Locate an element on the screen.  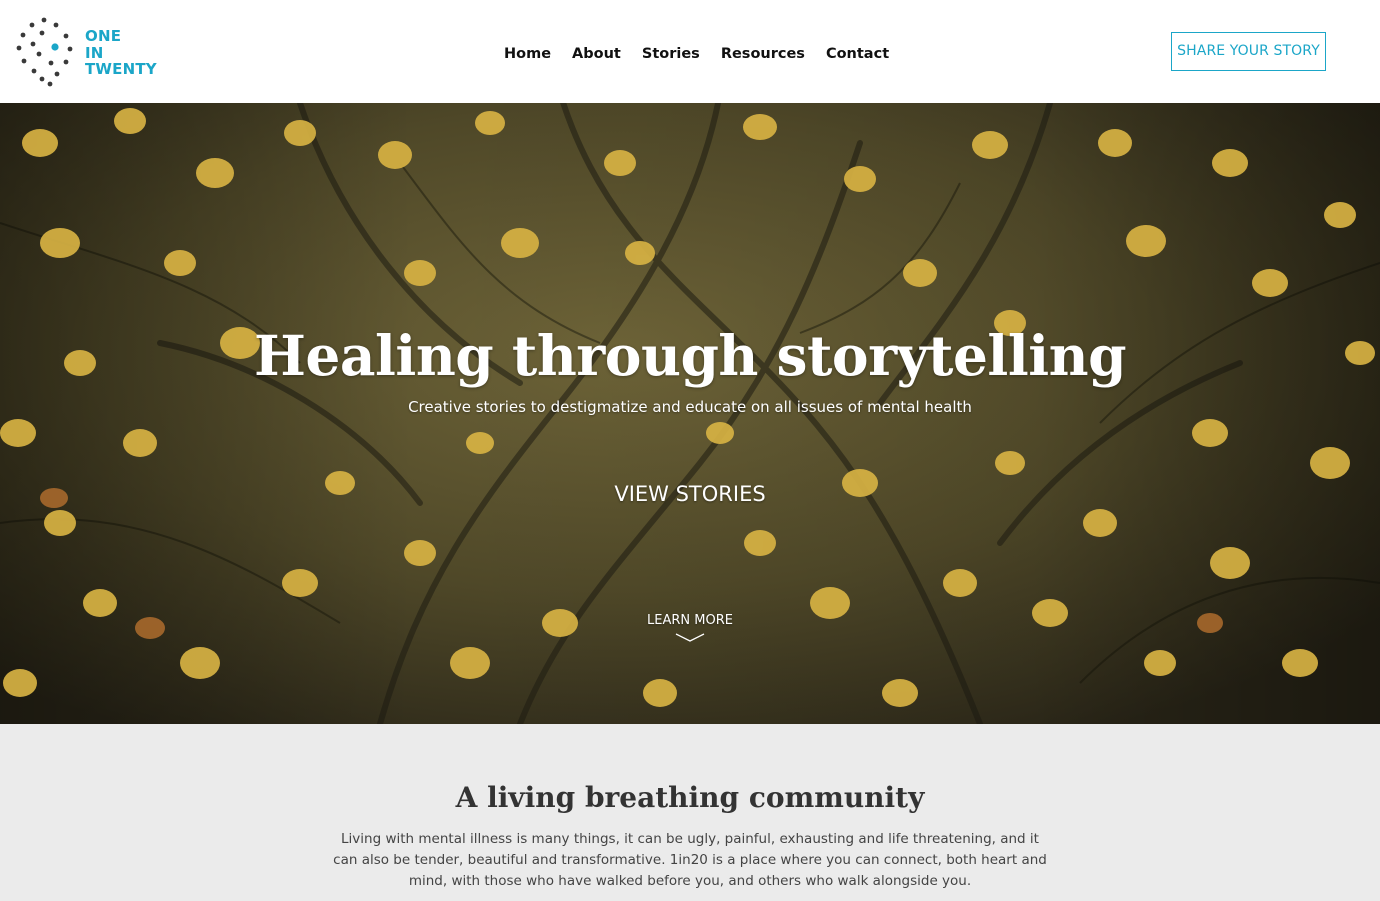
share-your-story-button: SHARE YOUR STORY is located at coordinates (1248, 51).